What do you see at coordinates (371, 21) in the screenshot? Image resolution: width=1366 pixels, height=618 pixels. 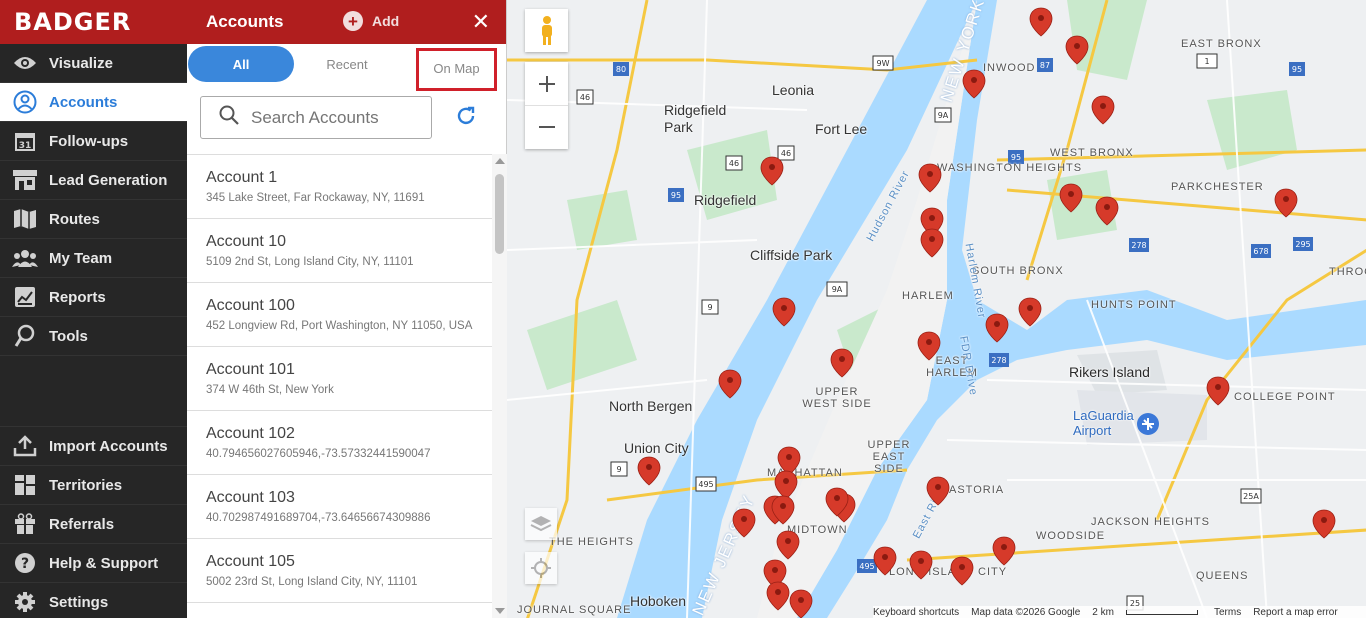 I see `add-account-button: + Add` at bounding box center [371, 21].